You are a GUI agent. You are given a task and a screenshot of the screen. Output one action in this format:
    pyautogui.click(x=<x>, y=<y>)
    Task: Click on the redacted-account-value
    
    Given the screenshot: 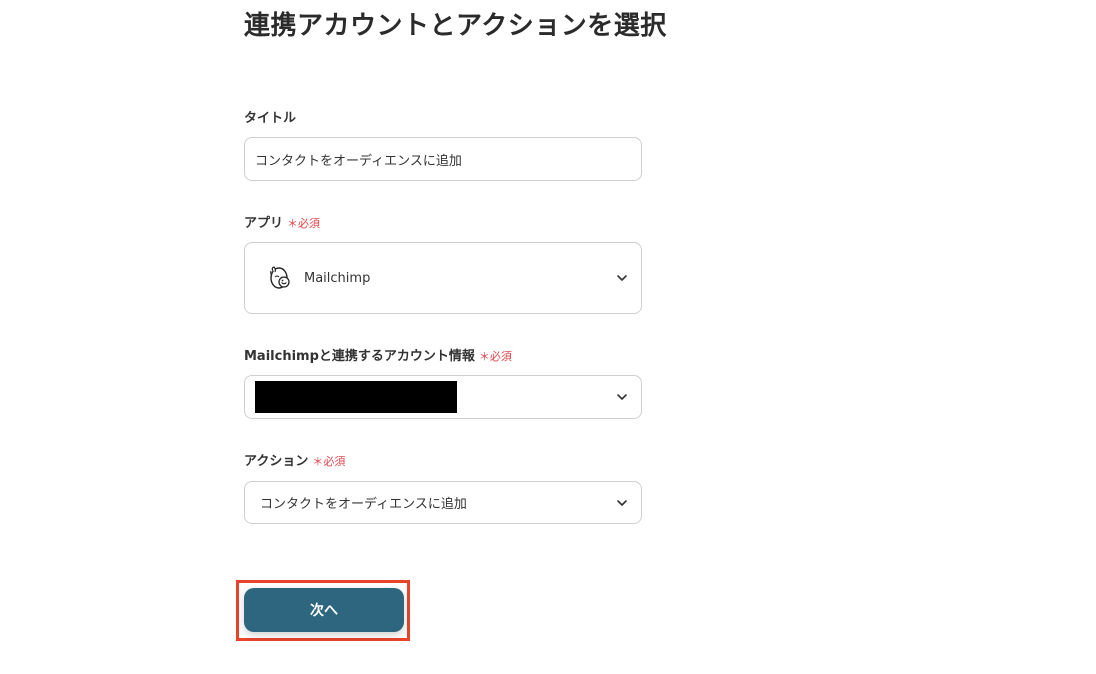 What is the action you would take?
    pyautogui.click(x=356, y=397)
    